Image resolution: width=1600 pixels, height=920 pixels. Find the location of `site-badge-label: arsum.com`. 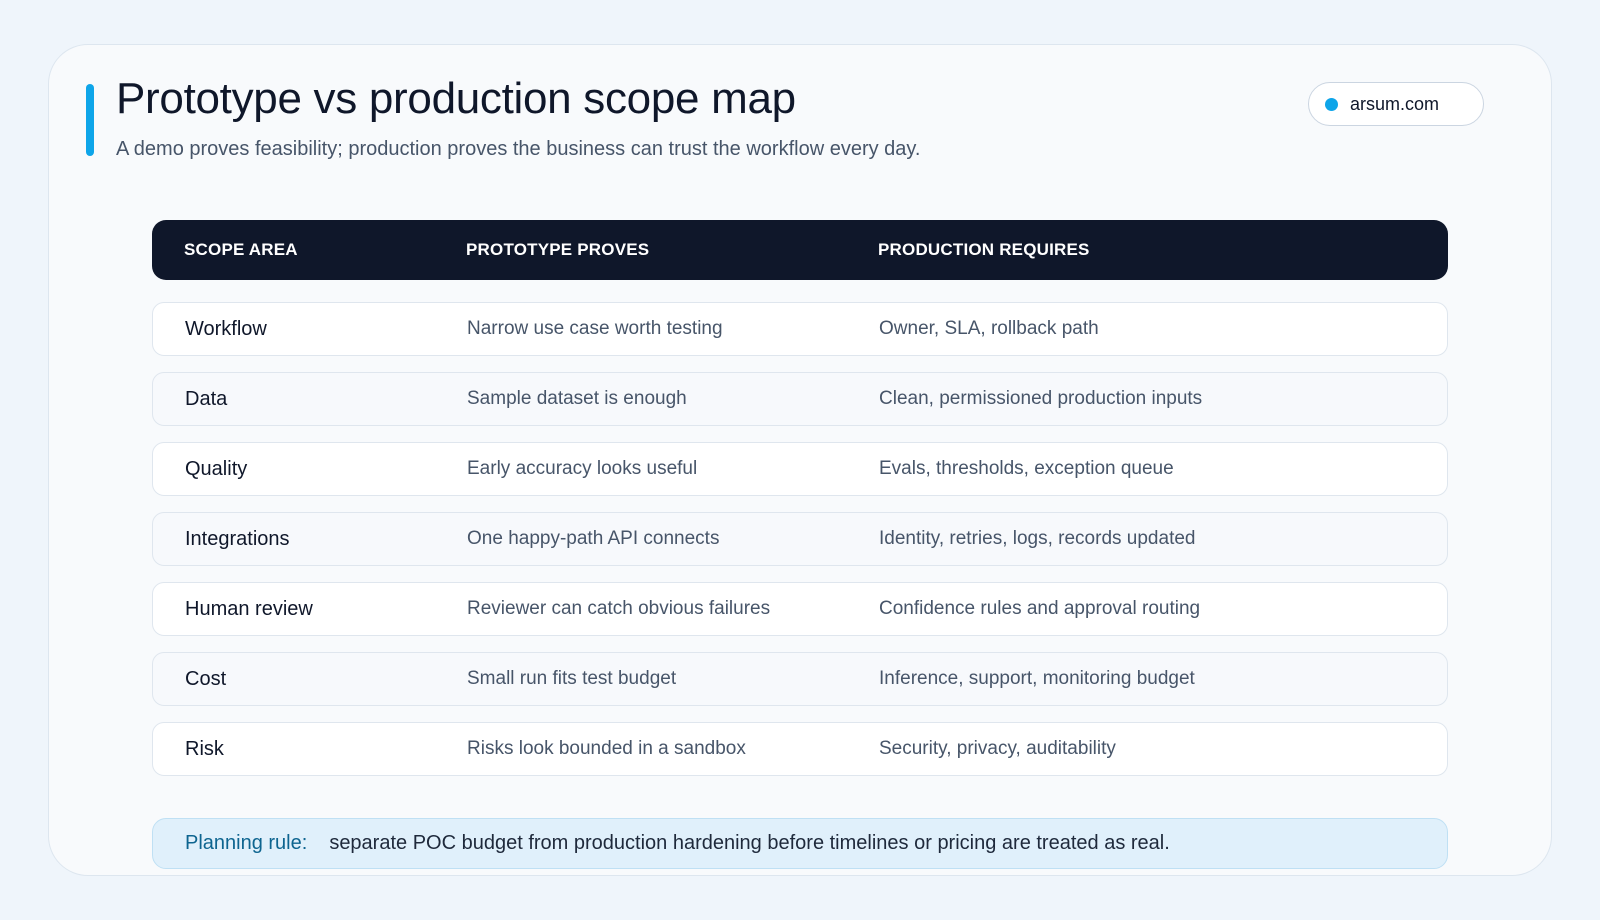

site-badge-label: arsum.com is located at coordinates (1395, 103).